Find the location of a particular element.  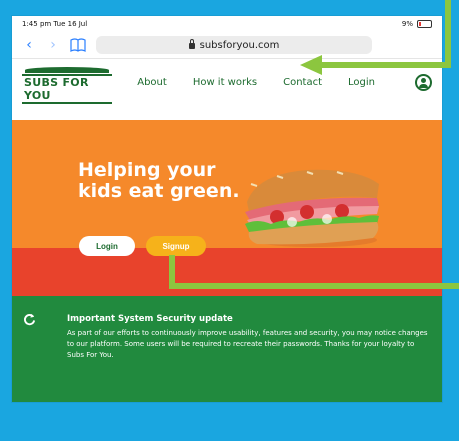

lock-icon is located at coordinates (191, 44).